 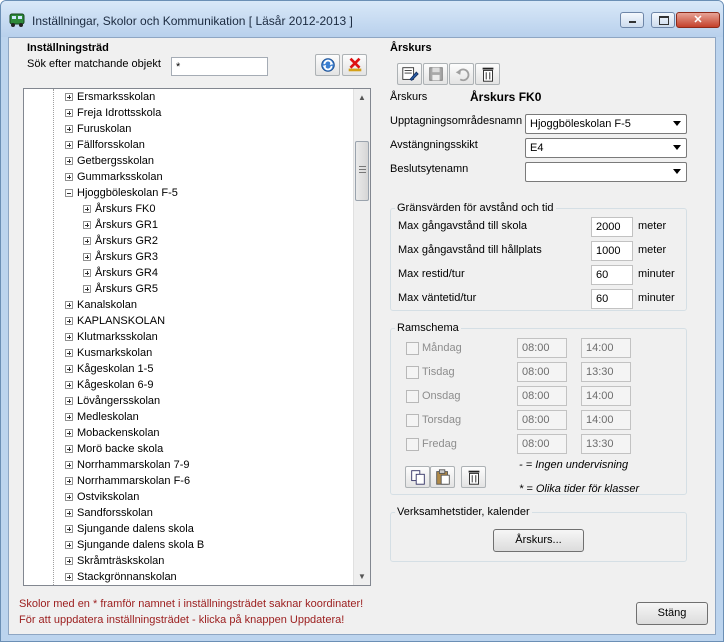 I want to click on paste-button, so click(x=442, y=477).